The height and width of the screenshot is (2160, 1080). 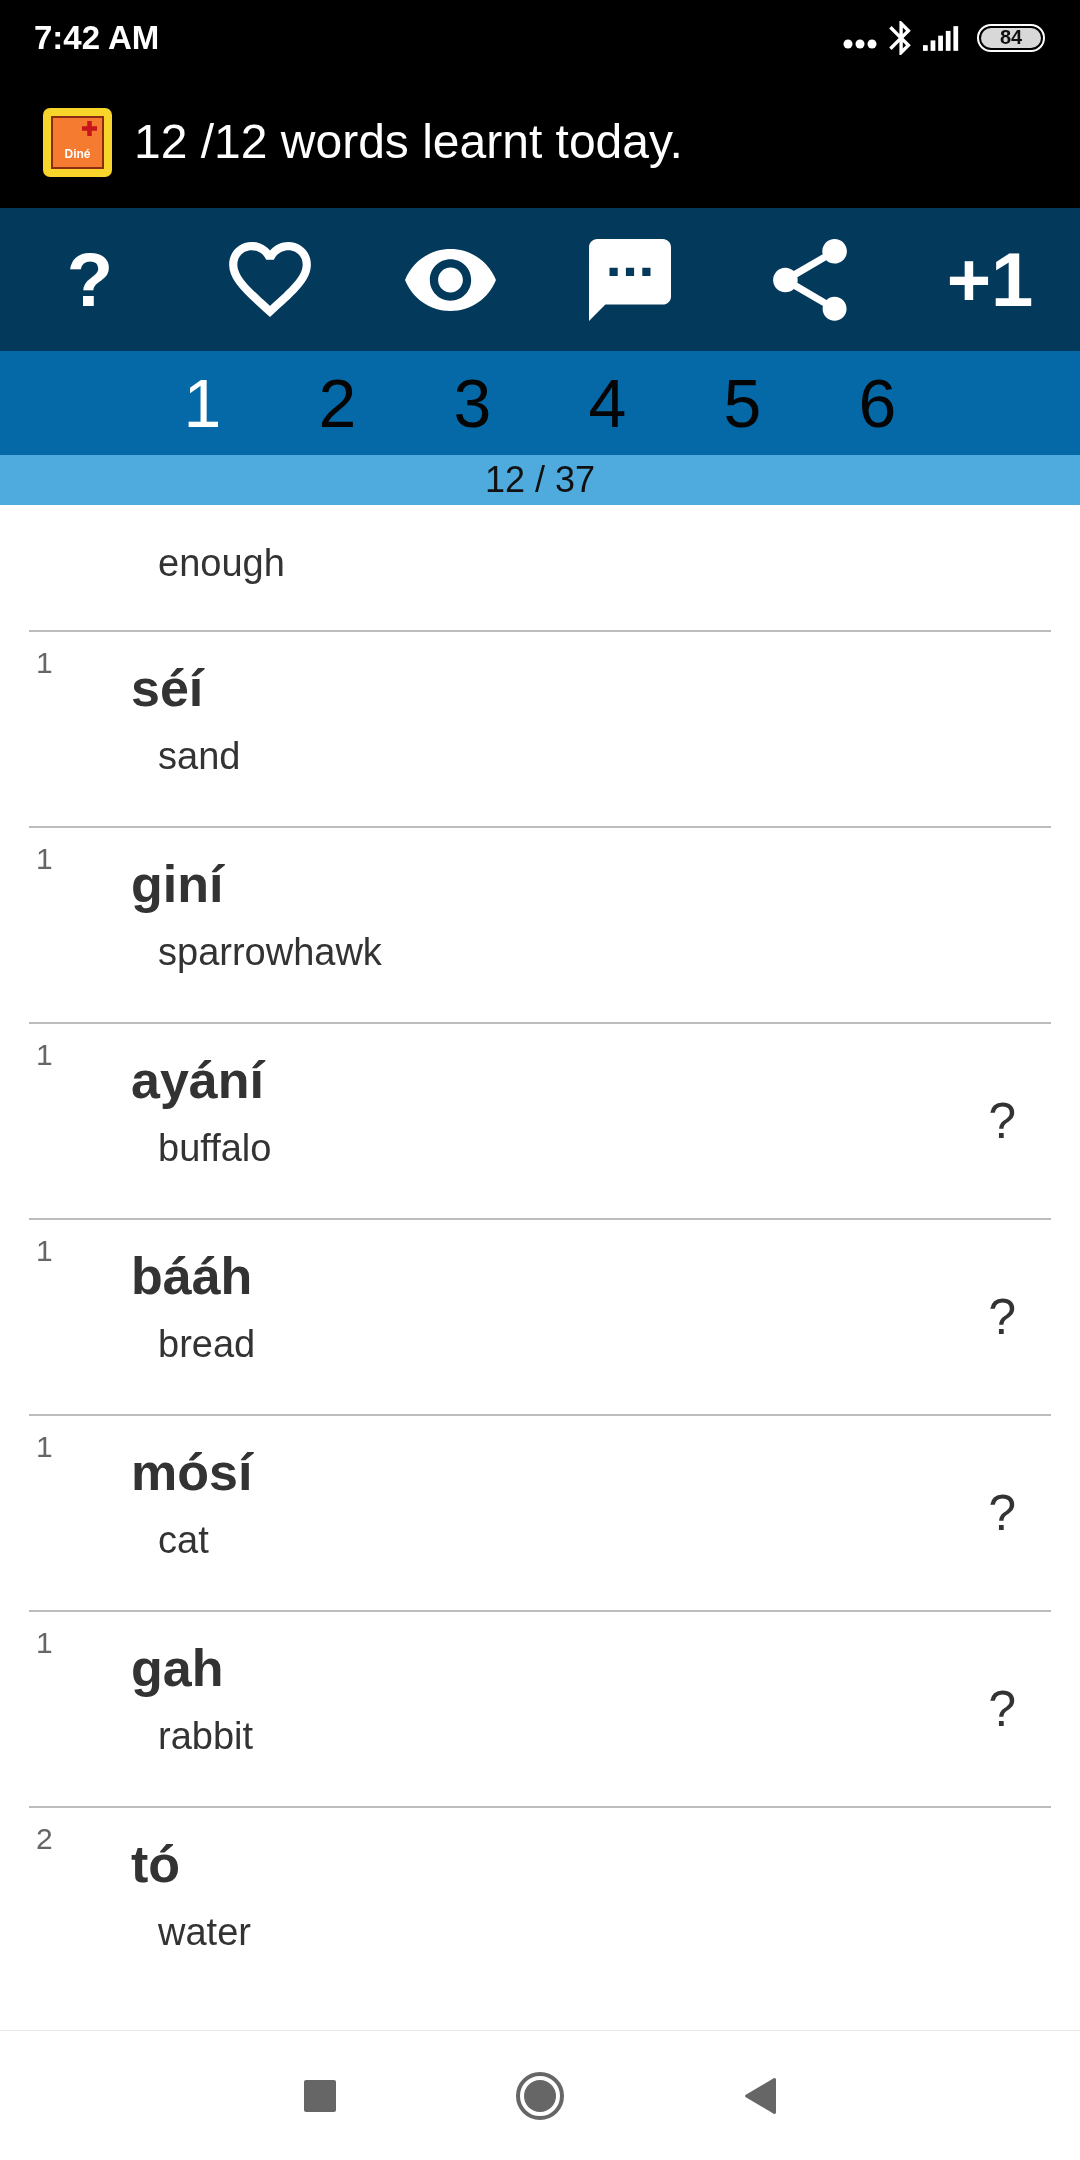 I want to click on translation-text: cat, so click(x=184, y=1540).